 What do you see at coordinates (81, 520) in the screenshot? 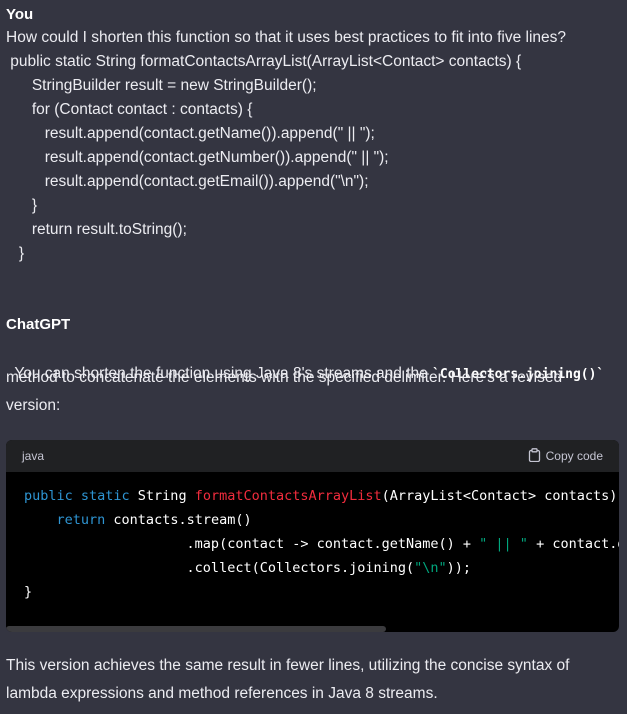
I see `code-keyword: return` at bounding box center [81, 520].